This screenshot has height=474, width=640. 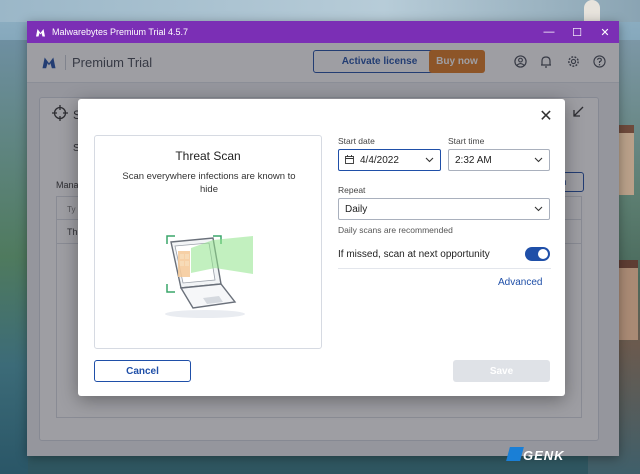 I want to click on start-time-label: Start time, so click(x=466, y=141).